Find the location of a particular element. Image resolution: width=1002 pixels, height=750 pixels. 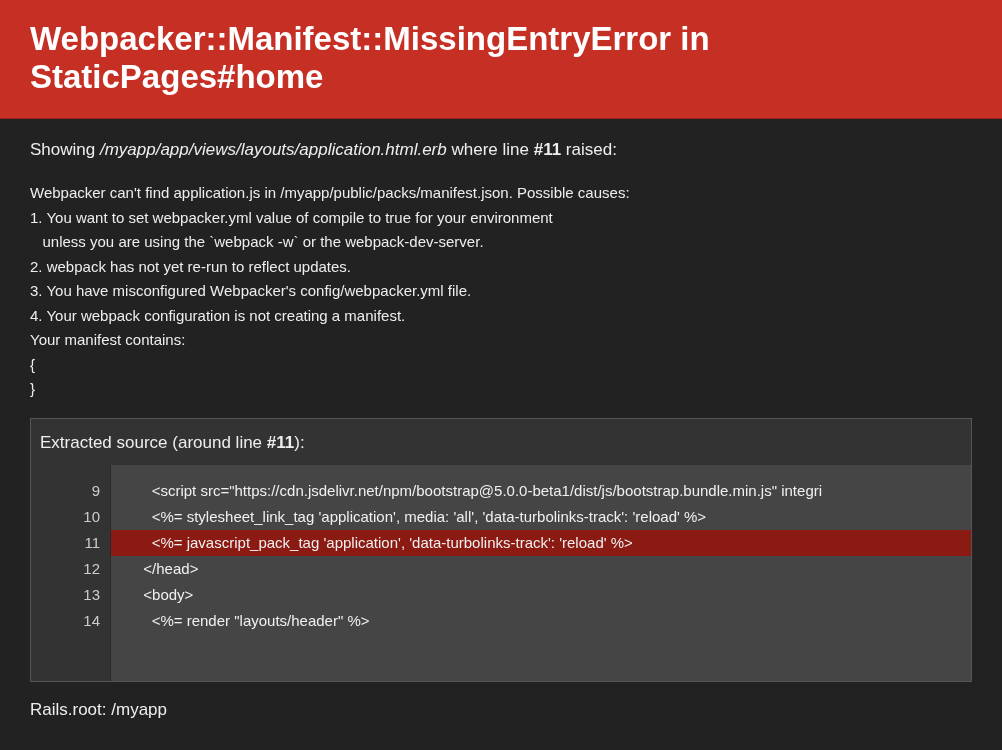

message-line: Your manifest contains: is located at coordinates (108, 340).